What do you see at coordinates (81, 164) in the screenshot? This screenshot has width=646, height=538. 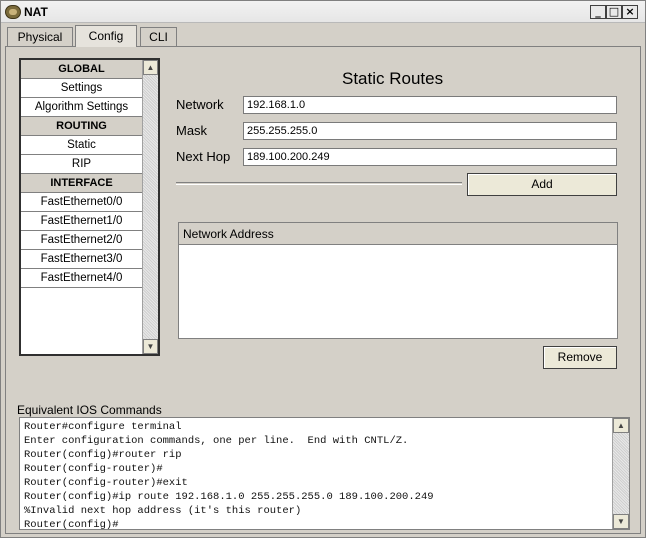 I see `nav-item: RIP` at bounding box center [81, 164].